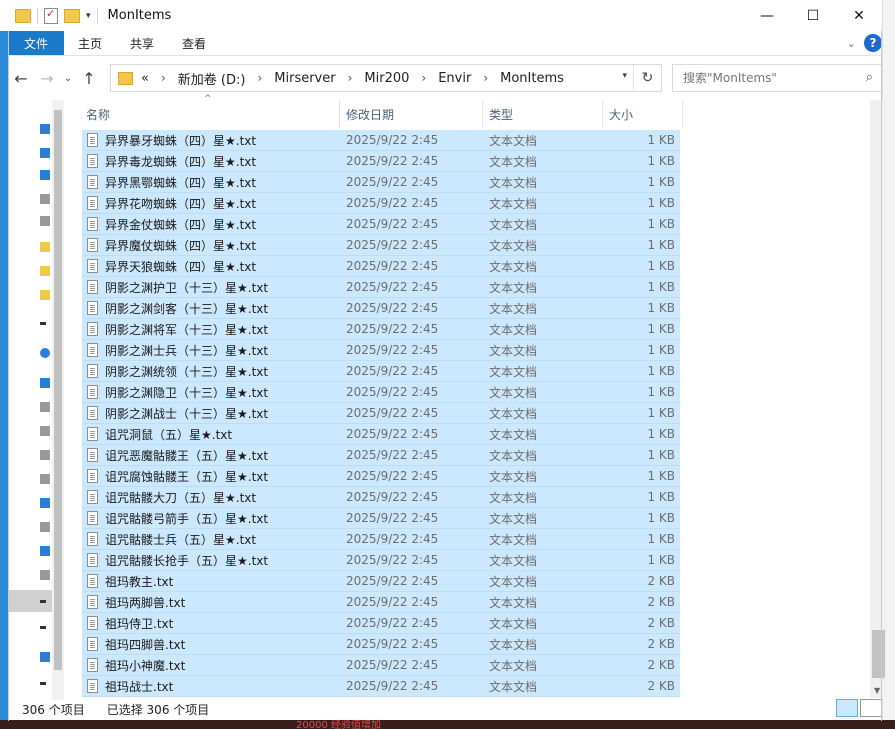  What do you see at coordinates (381, 581) in the screenshot?
I see `file-row: 祖玛教主.txt 2025/9/22 2:45 文本文档 2 KB` at bounding box center [381, 581].